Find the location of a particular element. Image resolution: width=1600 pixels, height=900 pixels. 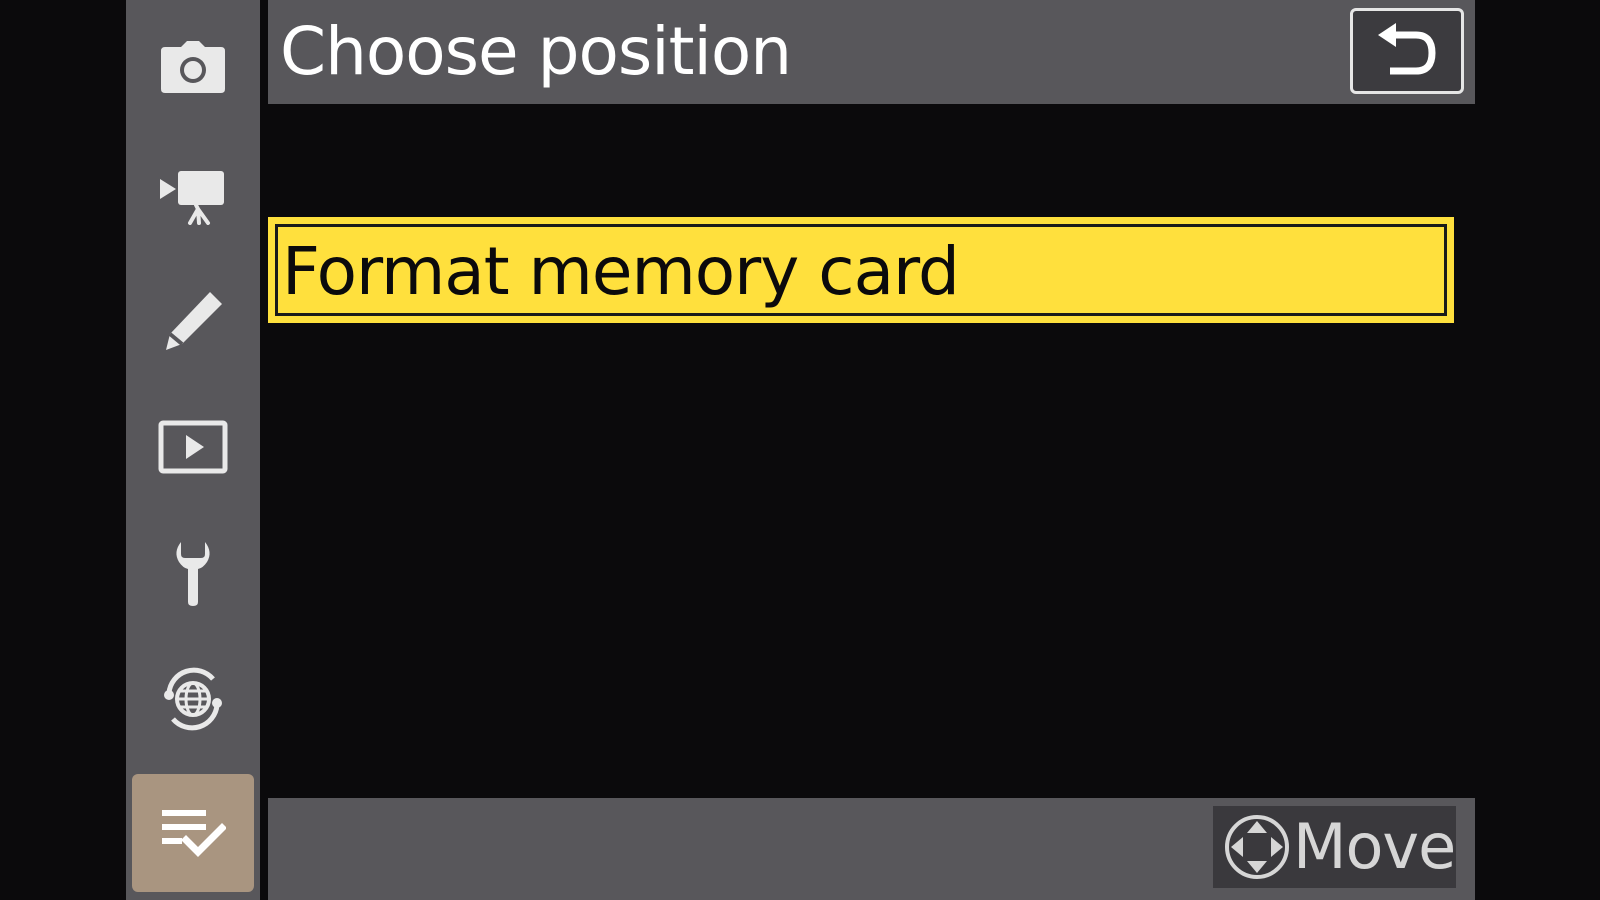

pencil-icon is located at coordinates (194, 321).